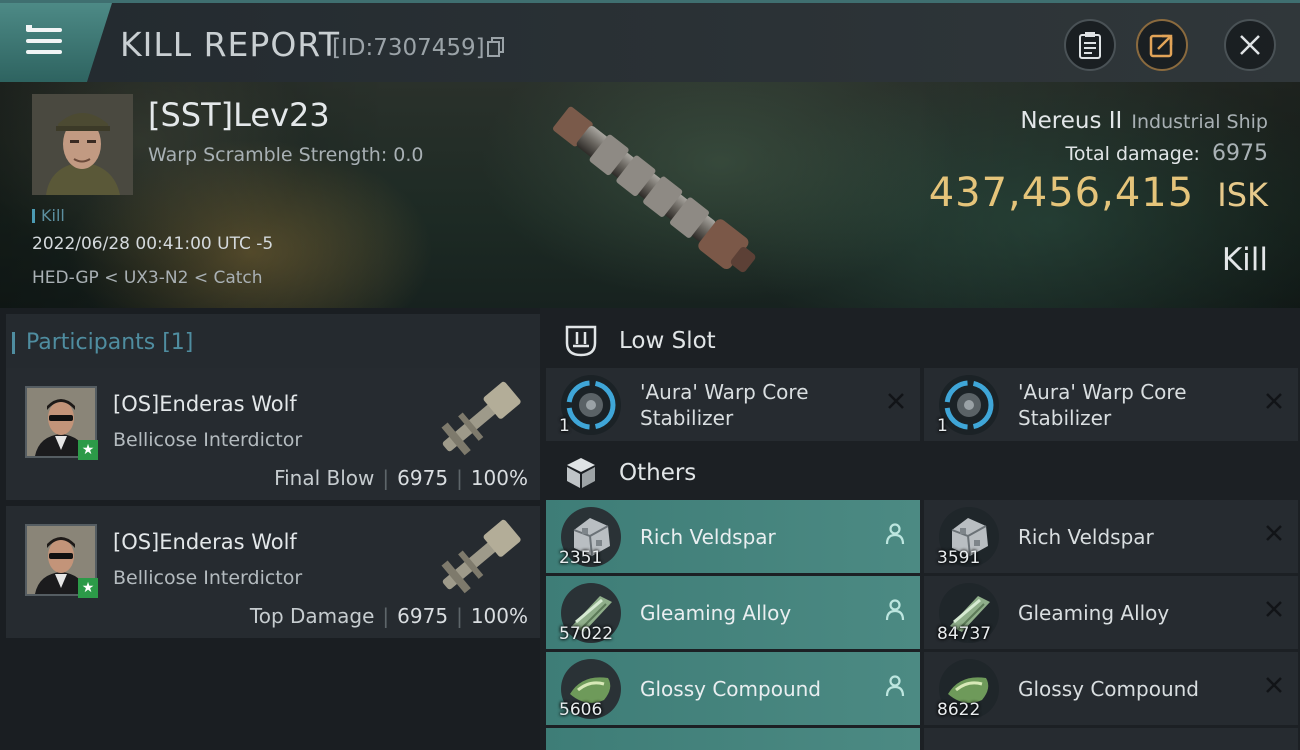 Image resolution: width=1300 pixels, height=750 pixels. I want to click on total-damage-value: 6975, so click(1240, 153).